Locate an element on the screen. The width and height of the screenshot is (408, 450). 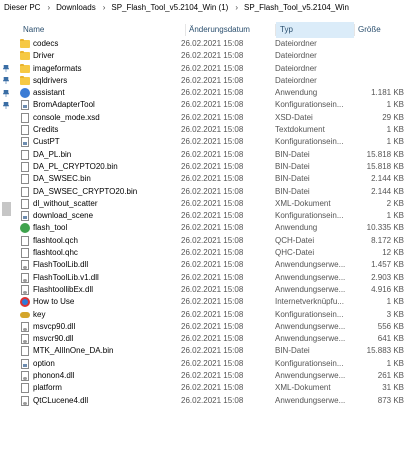
file-row: sqldrivers 26.02.2021 15:08 Dateiordner is located at coordinates (211, 81).